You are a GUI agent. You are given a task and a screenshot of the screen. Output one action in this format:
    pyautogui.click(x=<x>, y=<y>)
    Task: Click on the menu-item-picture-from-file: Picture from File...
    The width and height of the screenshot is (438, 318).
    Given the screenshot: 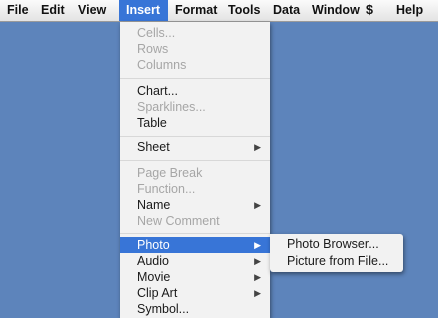 What is the action you would take?
    pyautogui.click(x=336, y=261)
    